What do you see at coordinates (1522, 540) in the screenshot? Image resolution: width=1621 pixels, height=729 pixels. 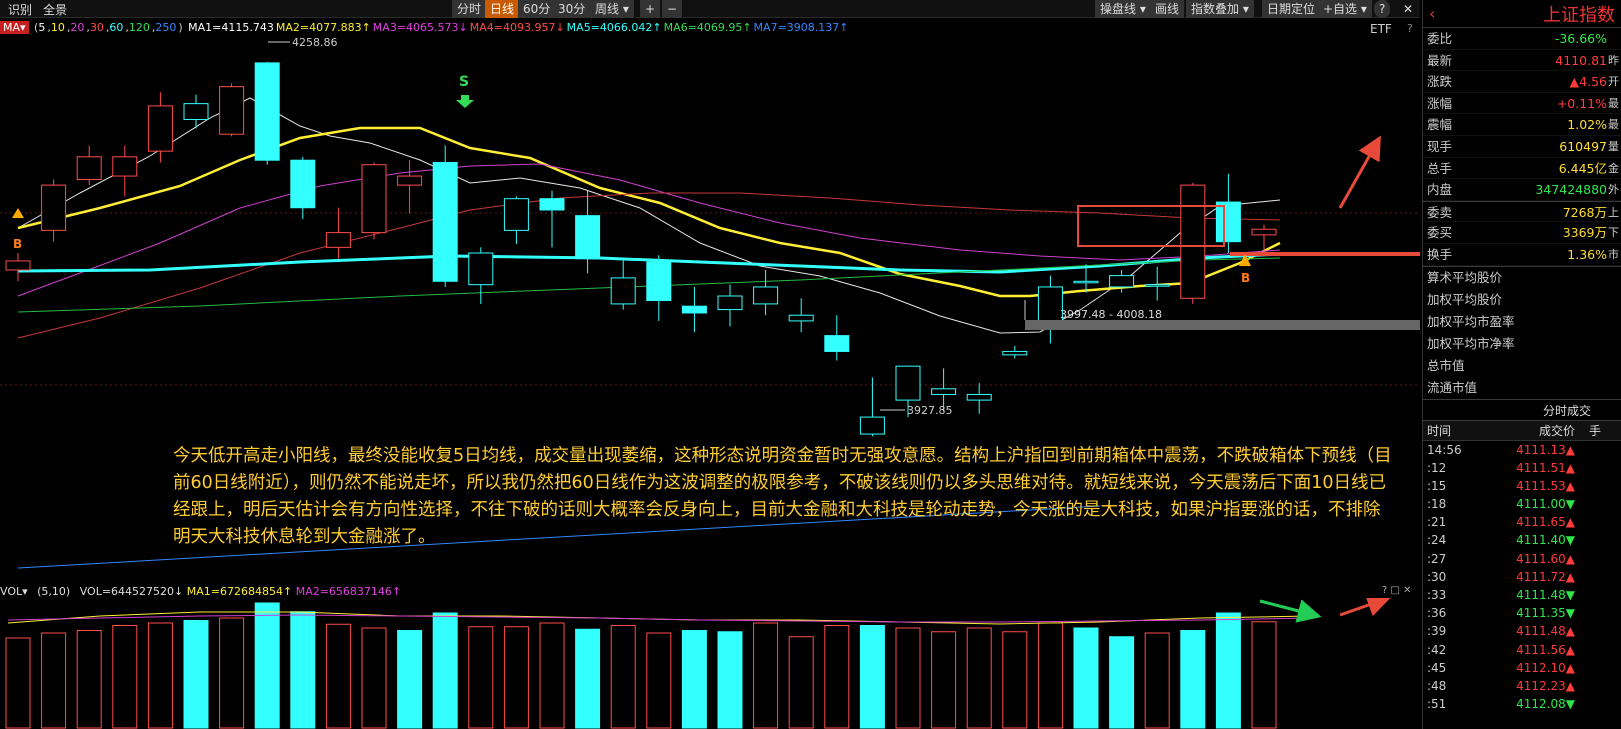 I see `tick-row: :24 4111.40▼` at bounding box center [1522, 540].